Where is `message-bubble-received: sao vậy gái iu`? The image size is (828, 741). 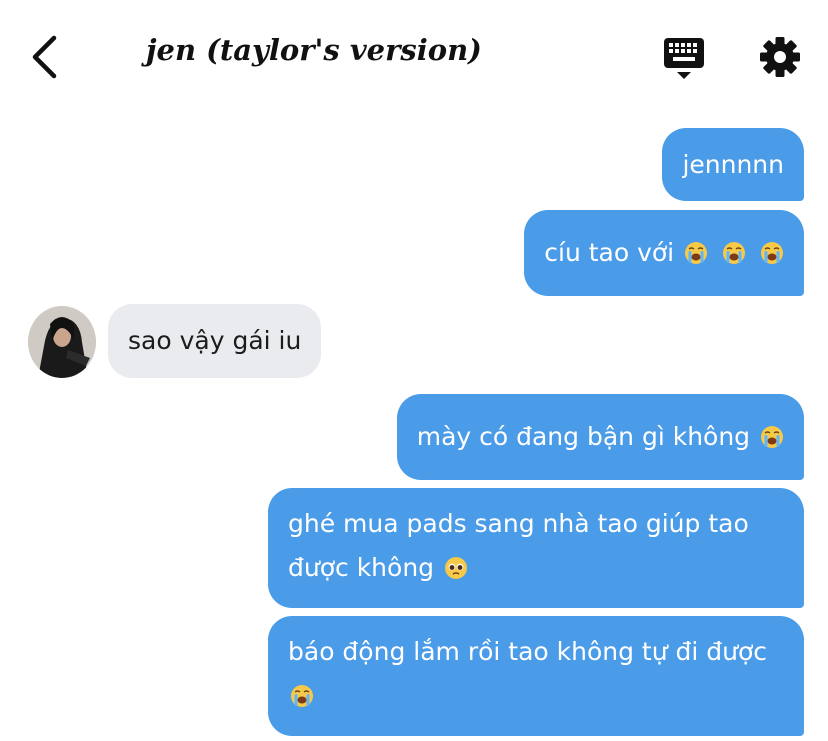 message-bubble-received: sao vậy gái iu is located at coordinates (215, 341).